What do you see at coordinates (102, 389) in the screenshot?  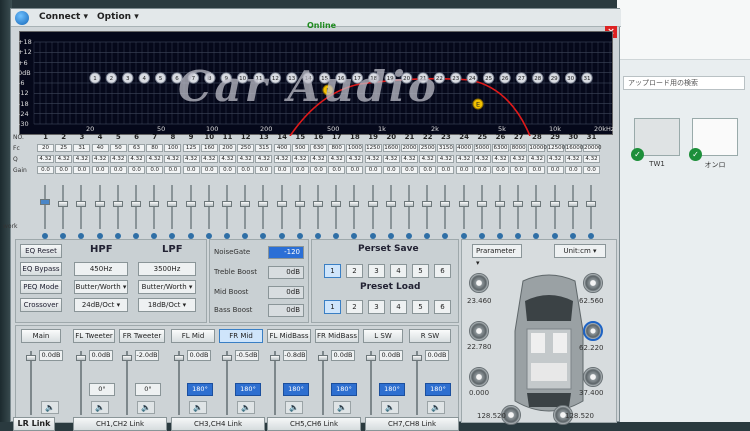 I see `phase-toggle: 0°` at bounding box center [102, 389].